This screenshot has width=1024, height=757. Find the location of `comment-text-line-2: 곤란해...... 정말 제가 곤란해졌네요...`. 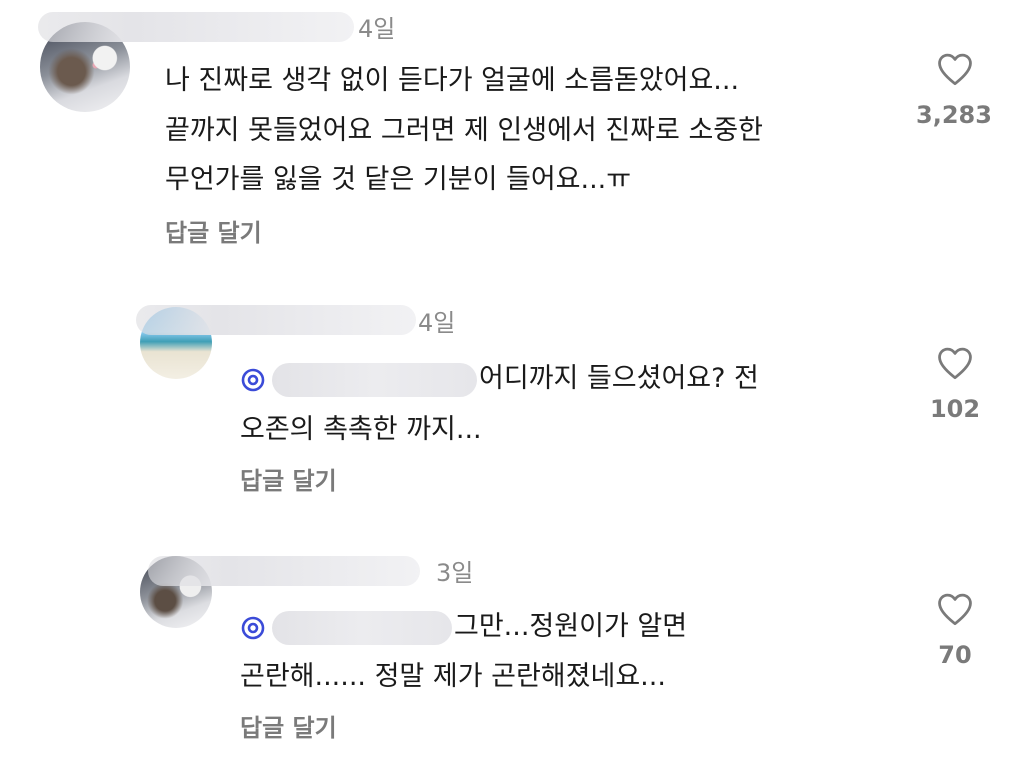

comment-text-line-2: 곤란해...... 정말 제가 곤란해졌네요... is located at coordinates (453, 676).